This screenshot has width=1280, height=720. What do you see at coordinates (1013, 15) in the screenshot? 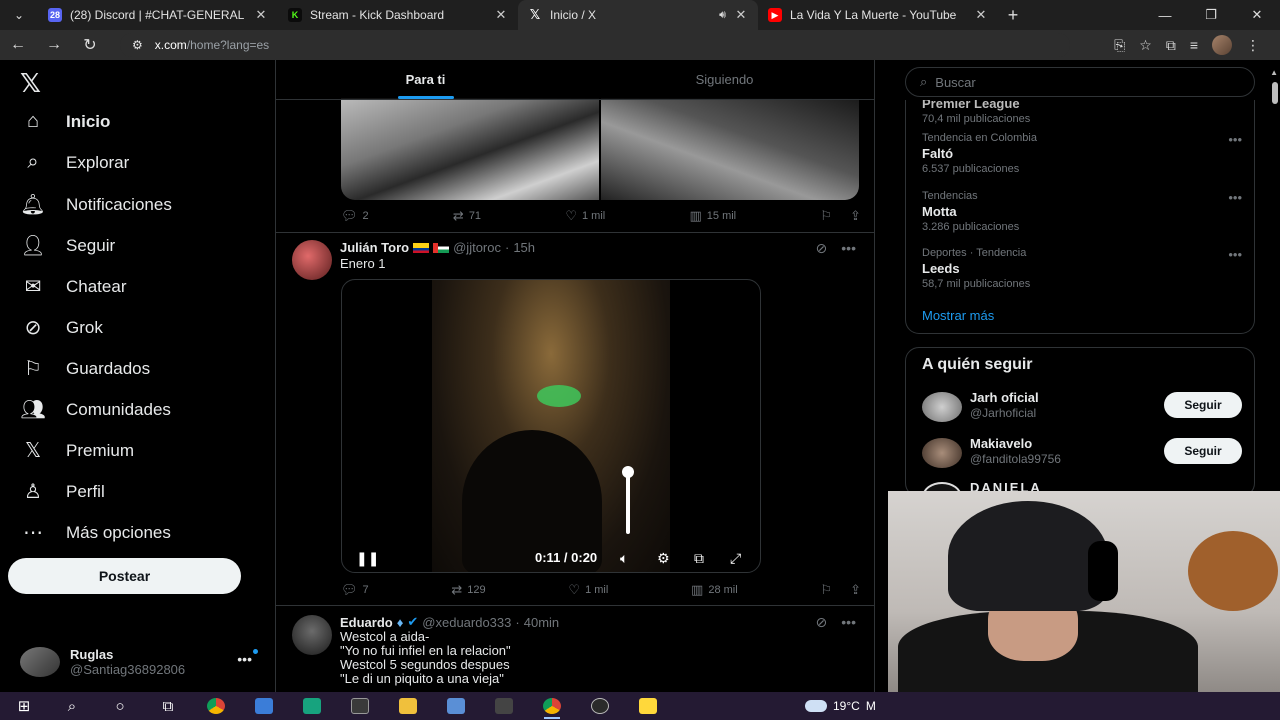
I see `new-tab-button: +` at bounding box center [1013, 15].